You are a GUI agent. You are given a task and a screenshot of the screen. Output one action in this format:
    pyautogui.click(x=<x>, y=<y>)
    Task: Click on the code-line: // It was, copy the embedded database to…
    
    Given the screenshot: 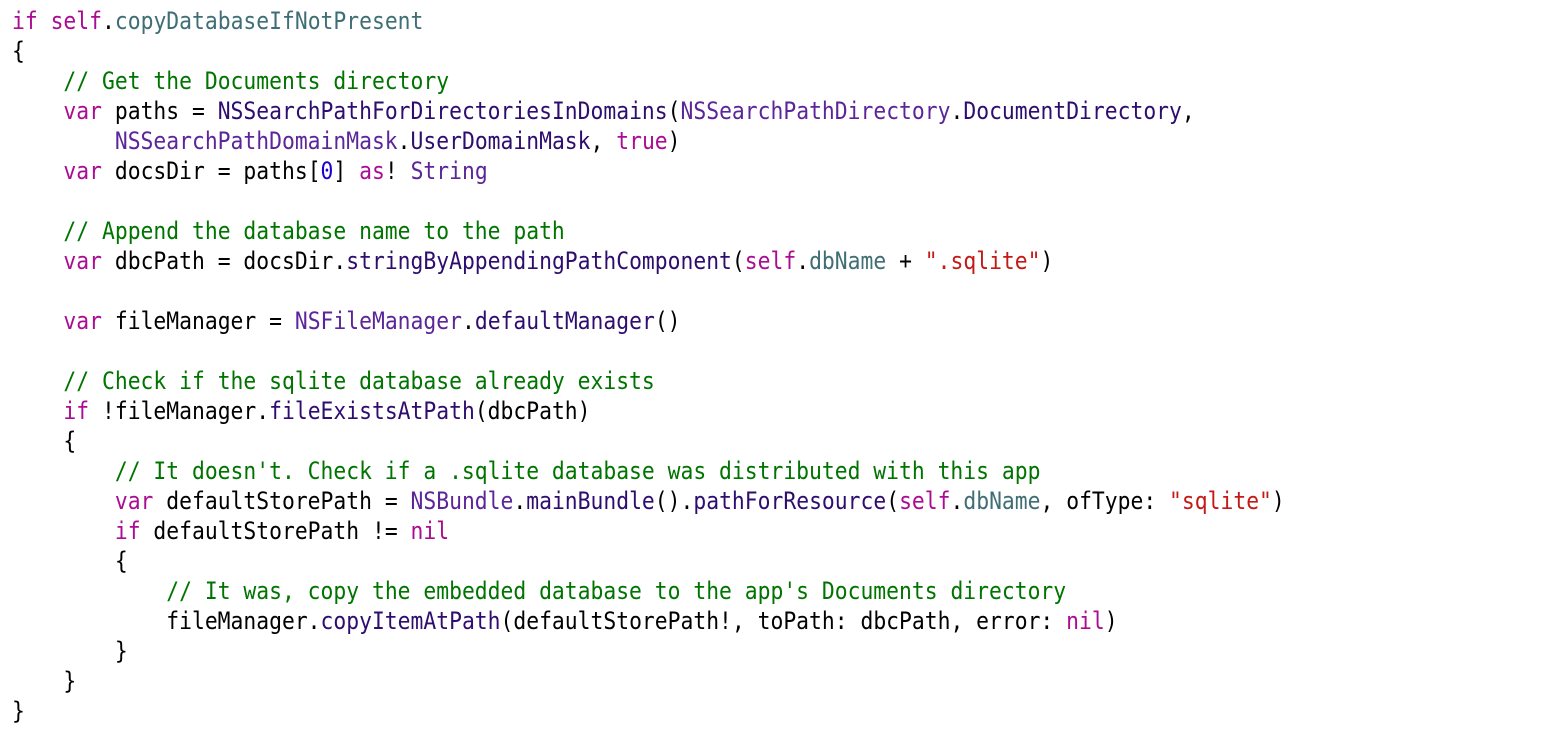 What is the action you would take?
    pyautogui.click(x=648, y=591)
    